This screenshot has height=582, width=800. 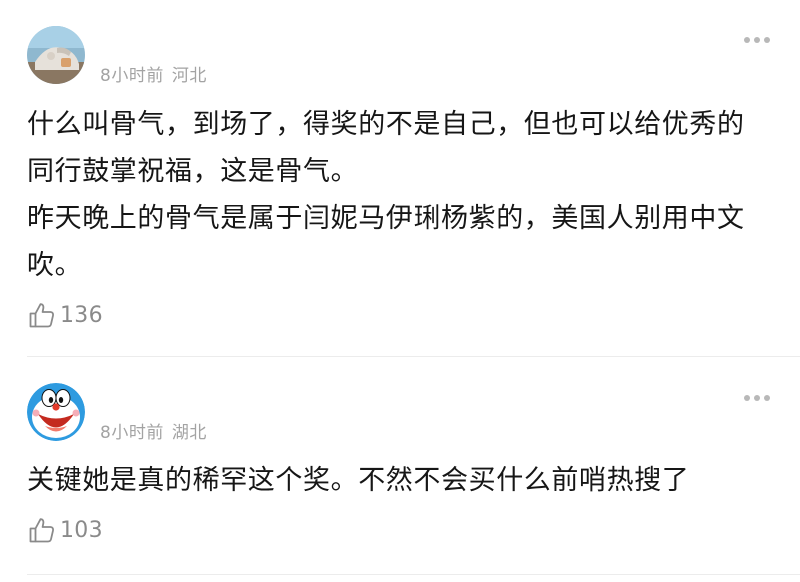 I want to click on like-button: 136, so click(x=65, y=315).